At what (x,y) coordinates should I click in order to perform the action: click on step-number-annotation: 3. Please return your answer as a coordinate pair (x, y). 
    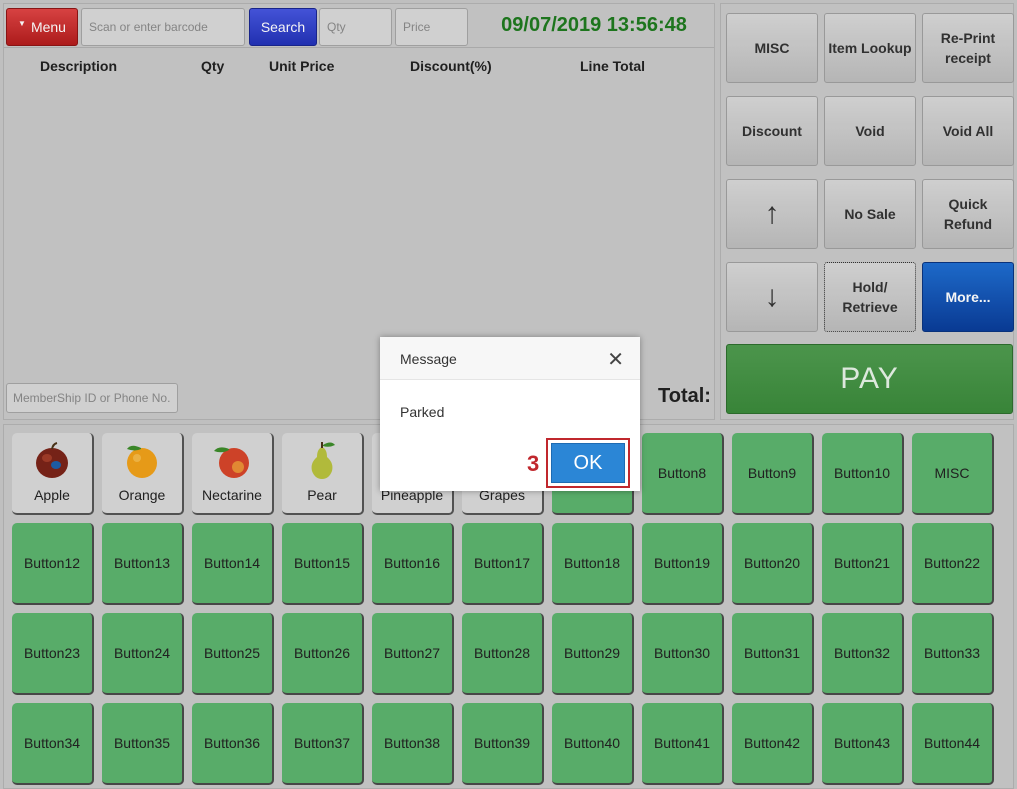
    Looking at the image, I should click on (533, 463).